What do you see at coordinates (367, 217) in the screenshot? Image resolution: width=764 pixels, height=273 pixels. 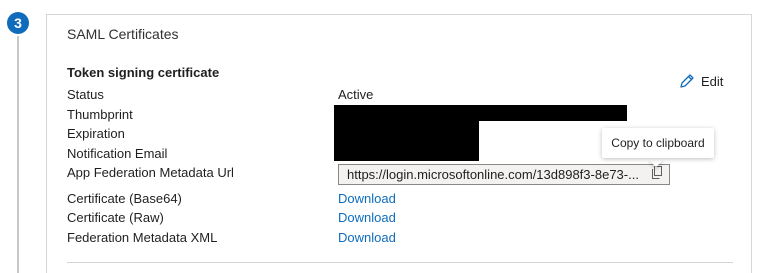 I see `certificate-raw-download-link: Download` at bounding box center [367, 217].